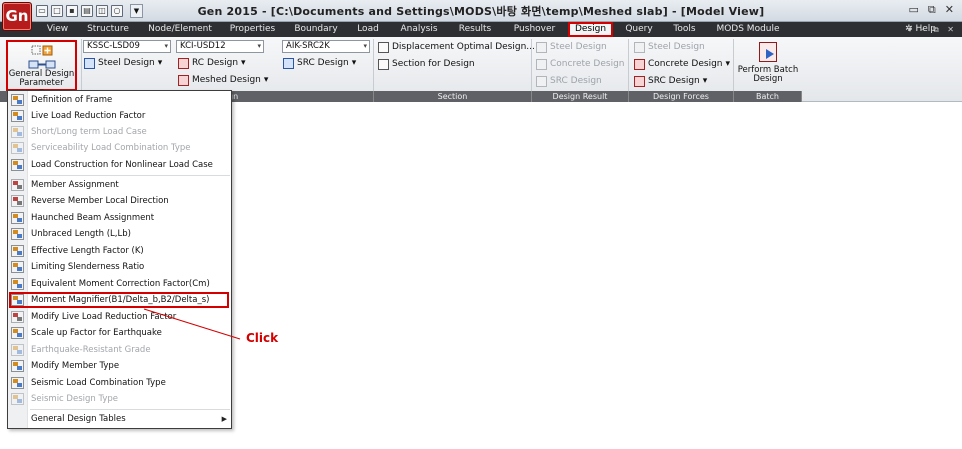  Describe the element at coordinates (262, 338) in the screenshot. I see `click-callout: Click` at that location.